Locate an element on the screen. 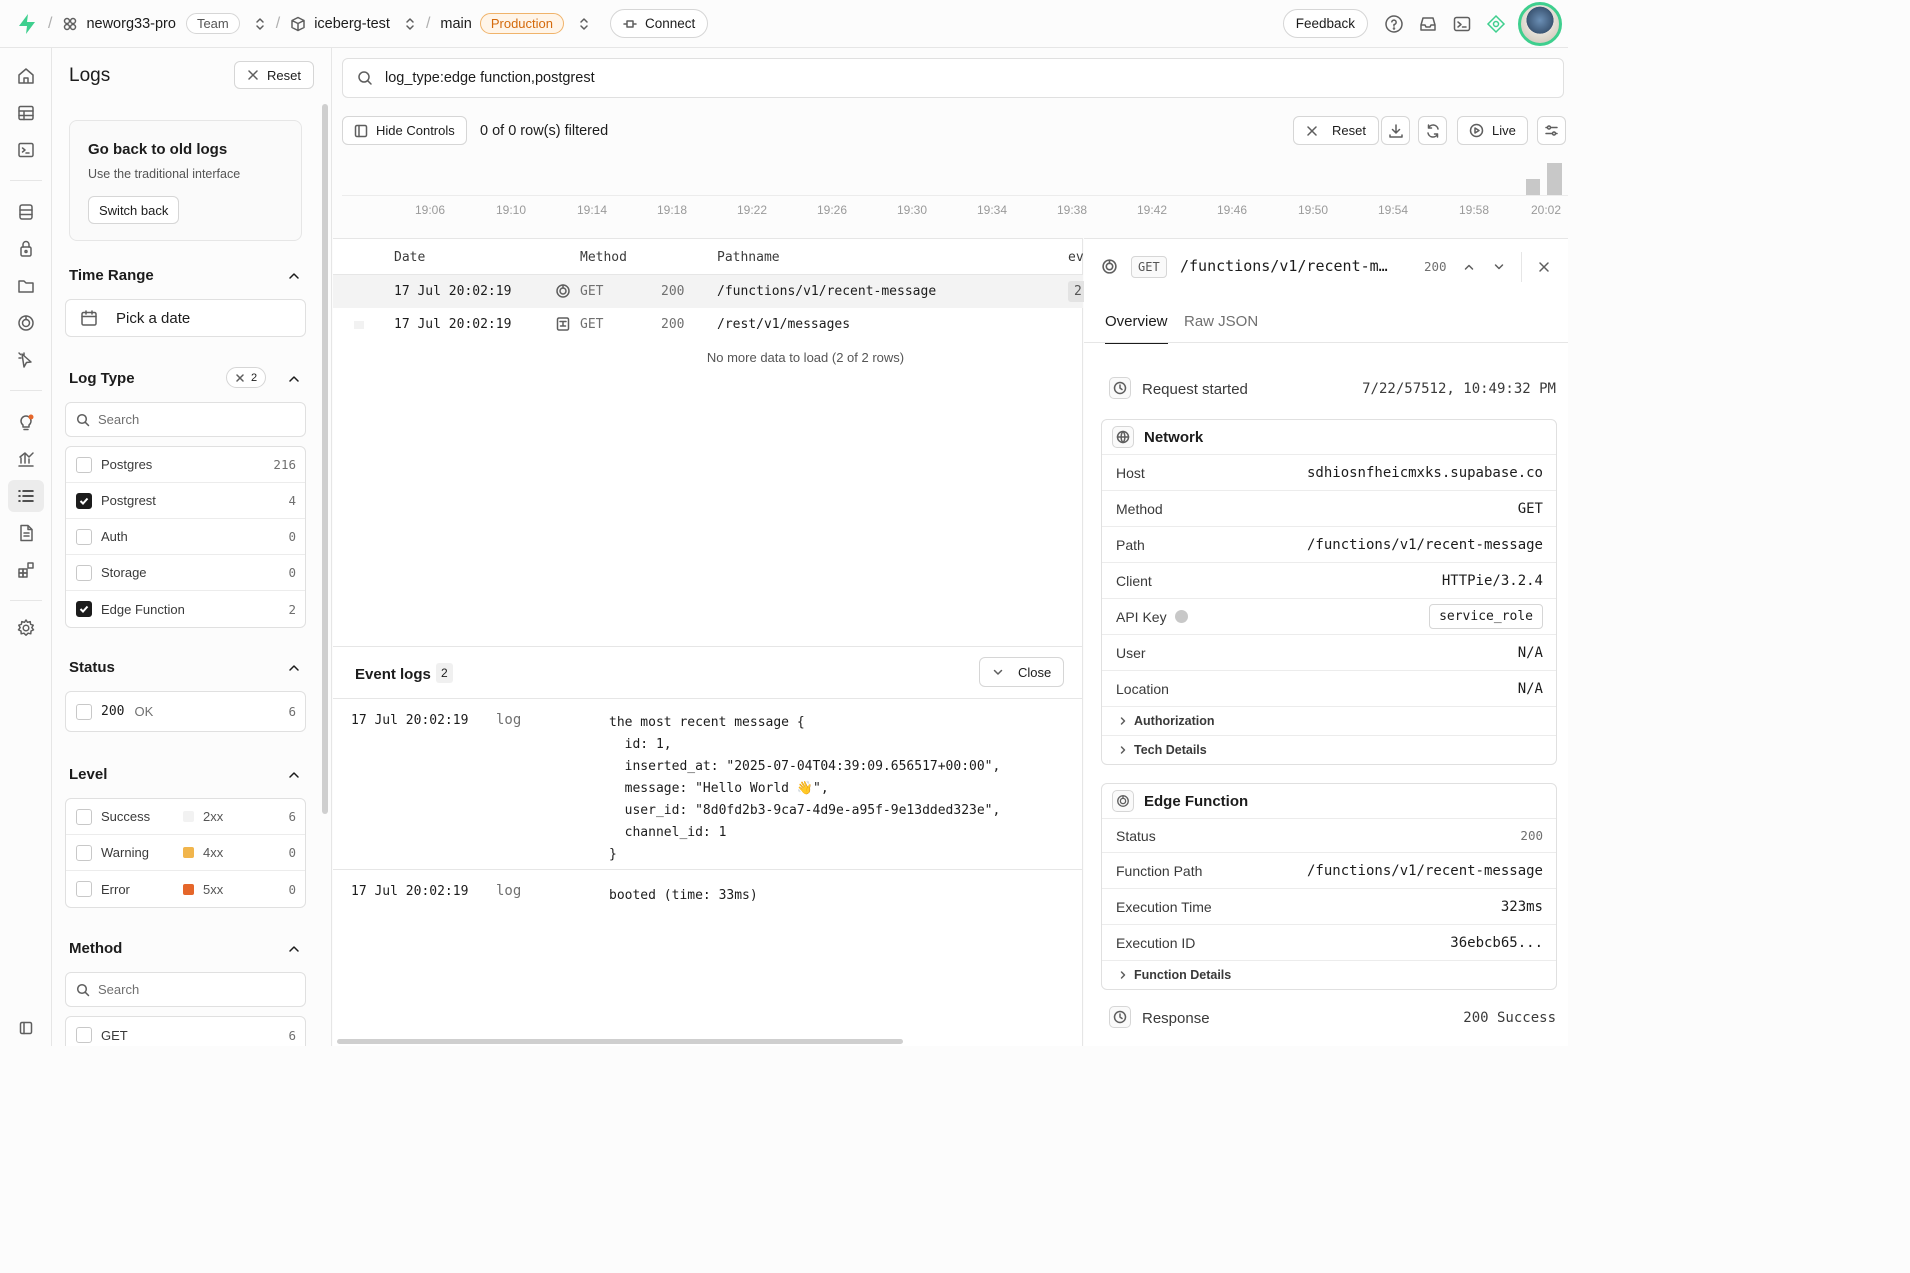 This screenshot has height=1273, width=1910. row-status: 200 is located at coordinates (673, 291).